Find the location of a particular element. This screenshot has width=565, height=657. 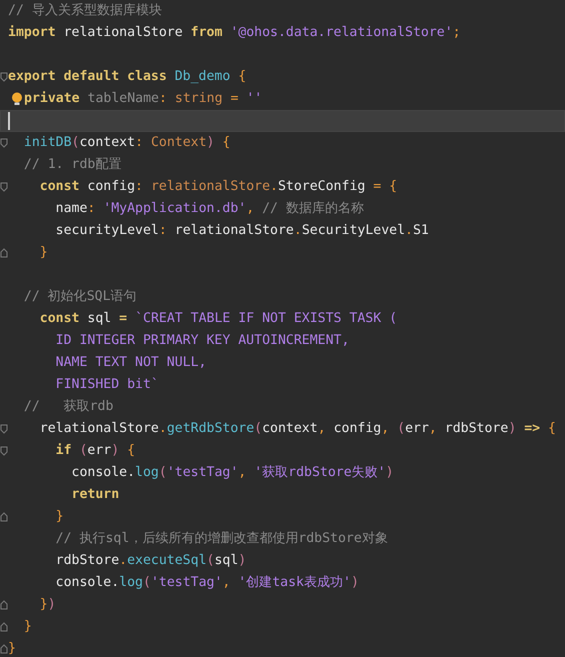

code-line: return is located at coordinates (95, 495).